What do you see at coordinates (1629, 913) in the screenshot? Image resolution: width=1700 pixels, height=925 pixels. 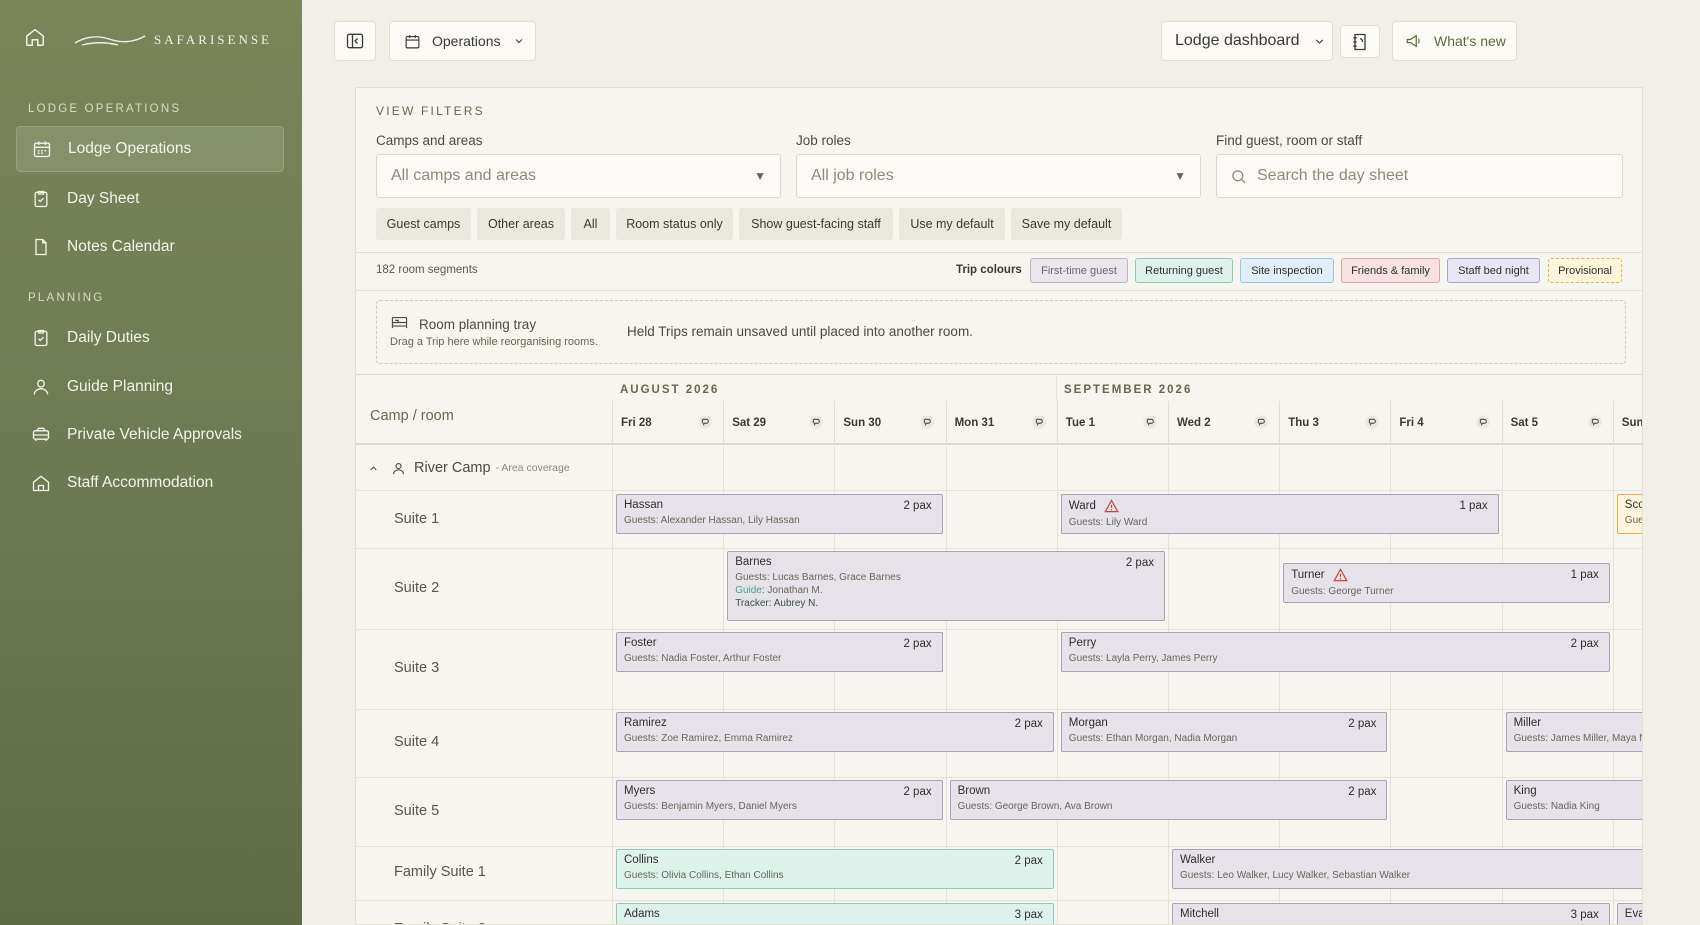 I see `booking-block: Eva` at bounding box center [1629, 913].